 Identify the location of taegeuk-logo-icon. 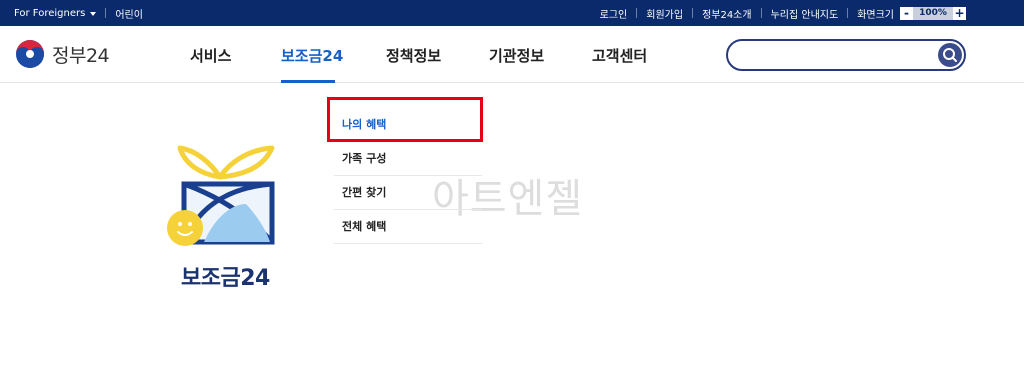
(30, 54).